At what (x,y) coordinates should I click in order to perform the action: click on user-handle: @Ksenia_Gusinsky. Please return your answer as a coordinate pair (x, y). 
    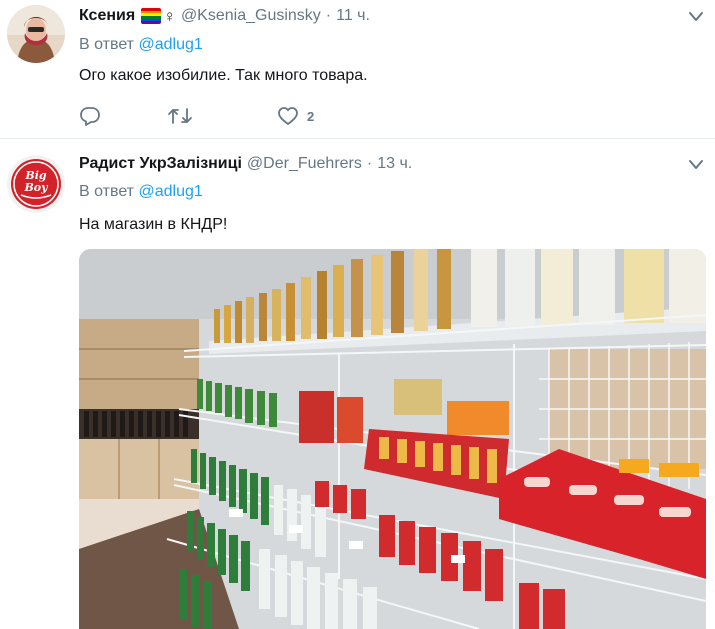
    Looking at the image, I should click on (251, 16).